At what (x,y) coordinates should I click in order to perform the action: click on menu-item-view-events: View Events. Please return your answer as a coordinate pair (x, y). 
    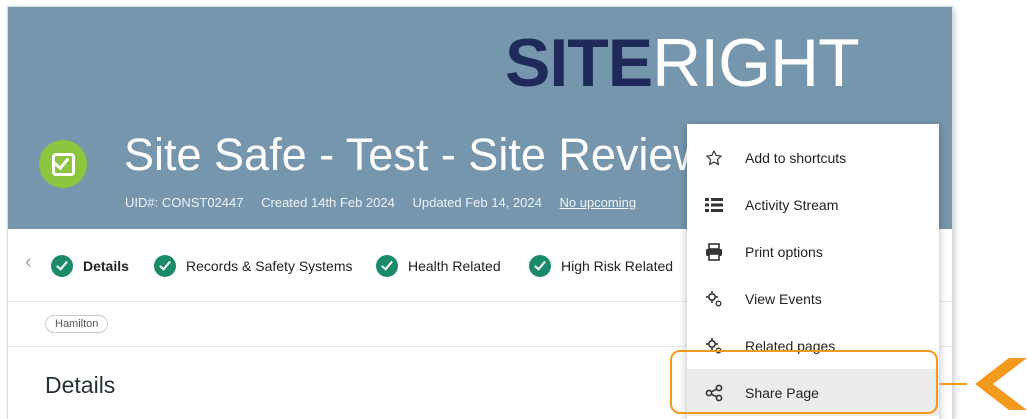
    Looking at the image, I should click on (813, 298).